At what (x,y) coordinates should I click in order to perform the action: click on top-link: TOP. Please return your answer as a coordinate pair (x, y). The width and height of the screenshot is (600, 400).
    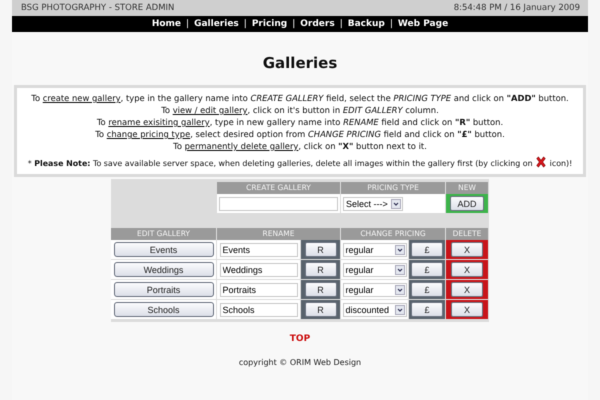
    Looking at the image, I should click on (300, 339).